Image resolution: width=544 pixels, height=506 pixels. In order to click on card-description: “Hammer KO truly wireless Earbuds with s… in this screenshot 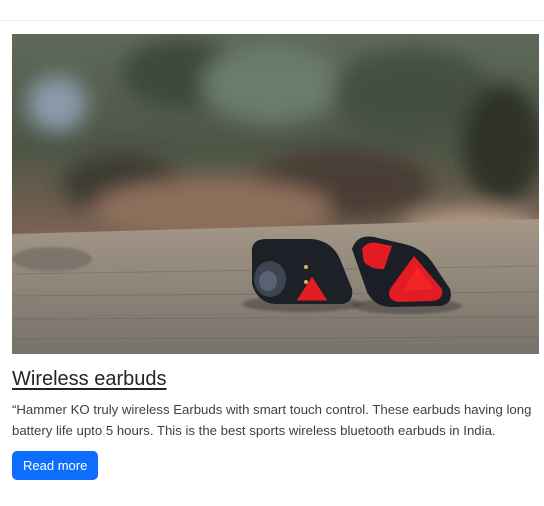, I will do `click(272, 420)`.